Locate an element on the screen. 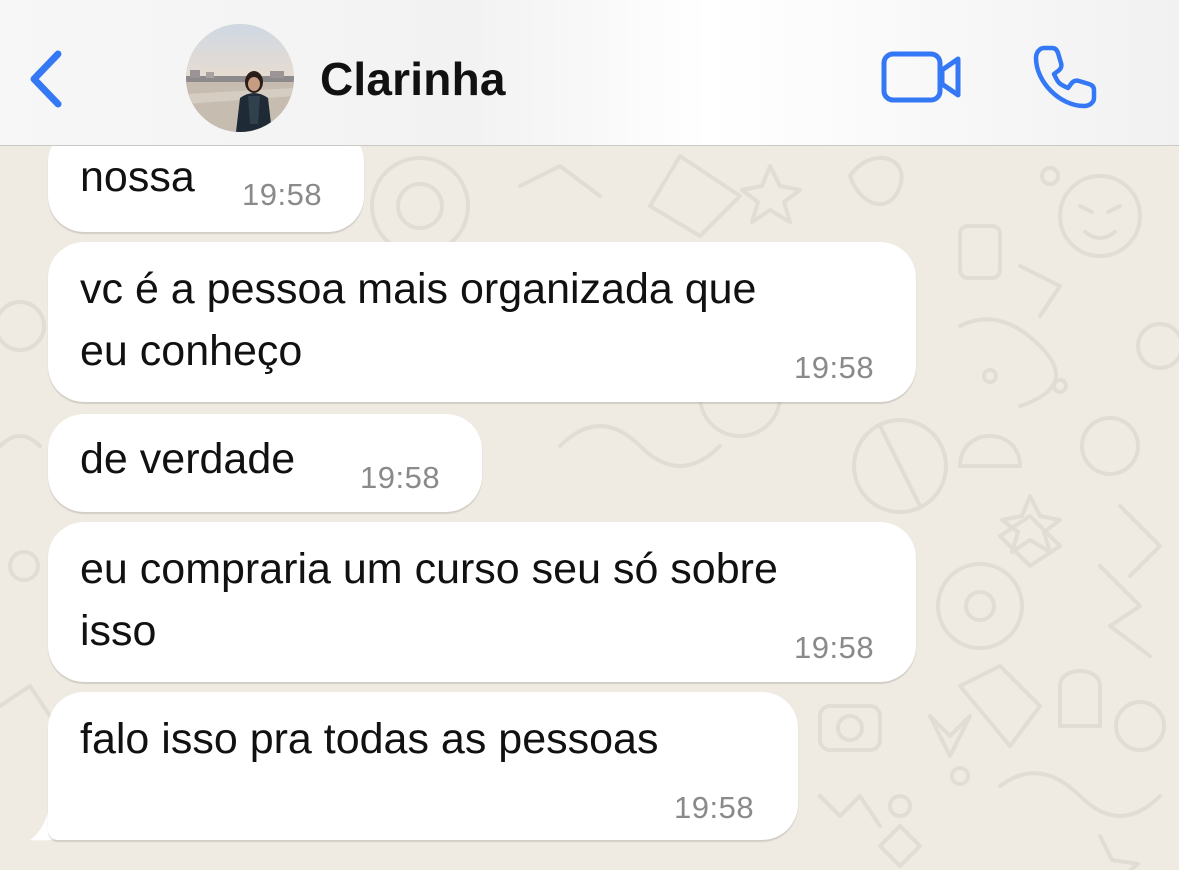  back-button is located at coordinates (47, 79).